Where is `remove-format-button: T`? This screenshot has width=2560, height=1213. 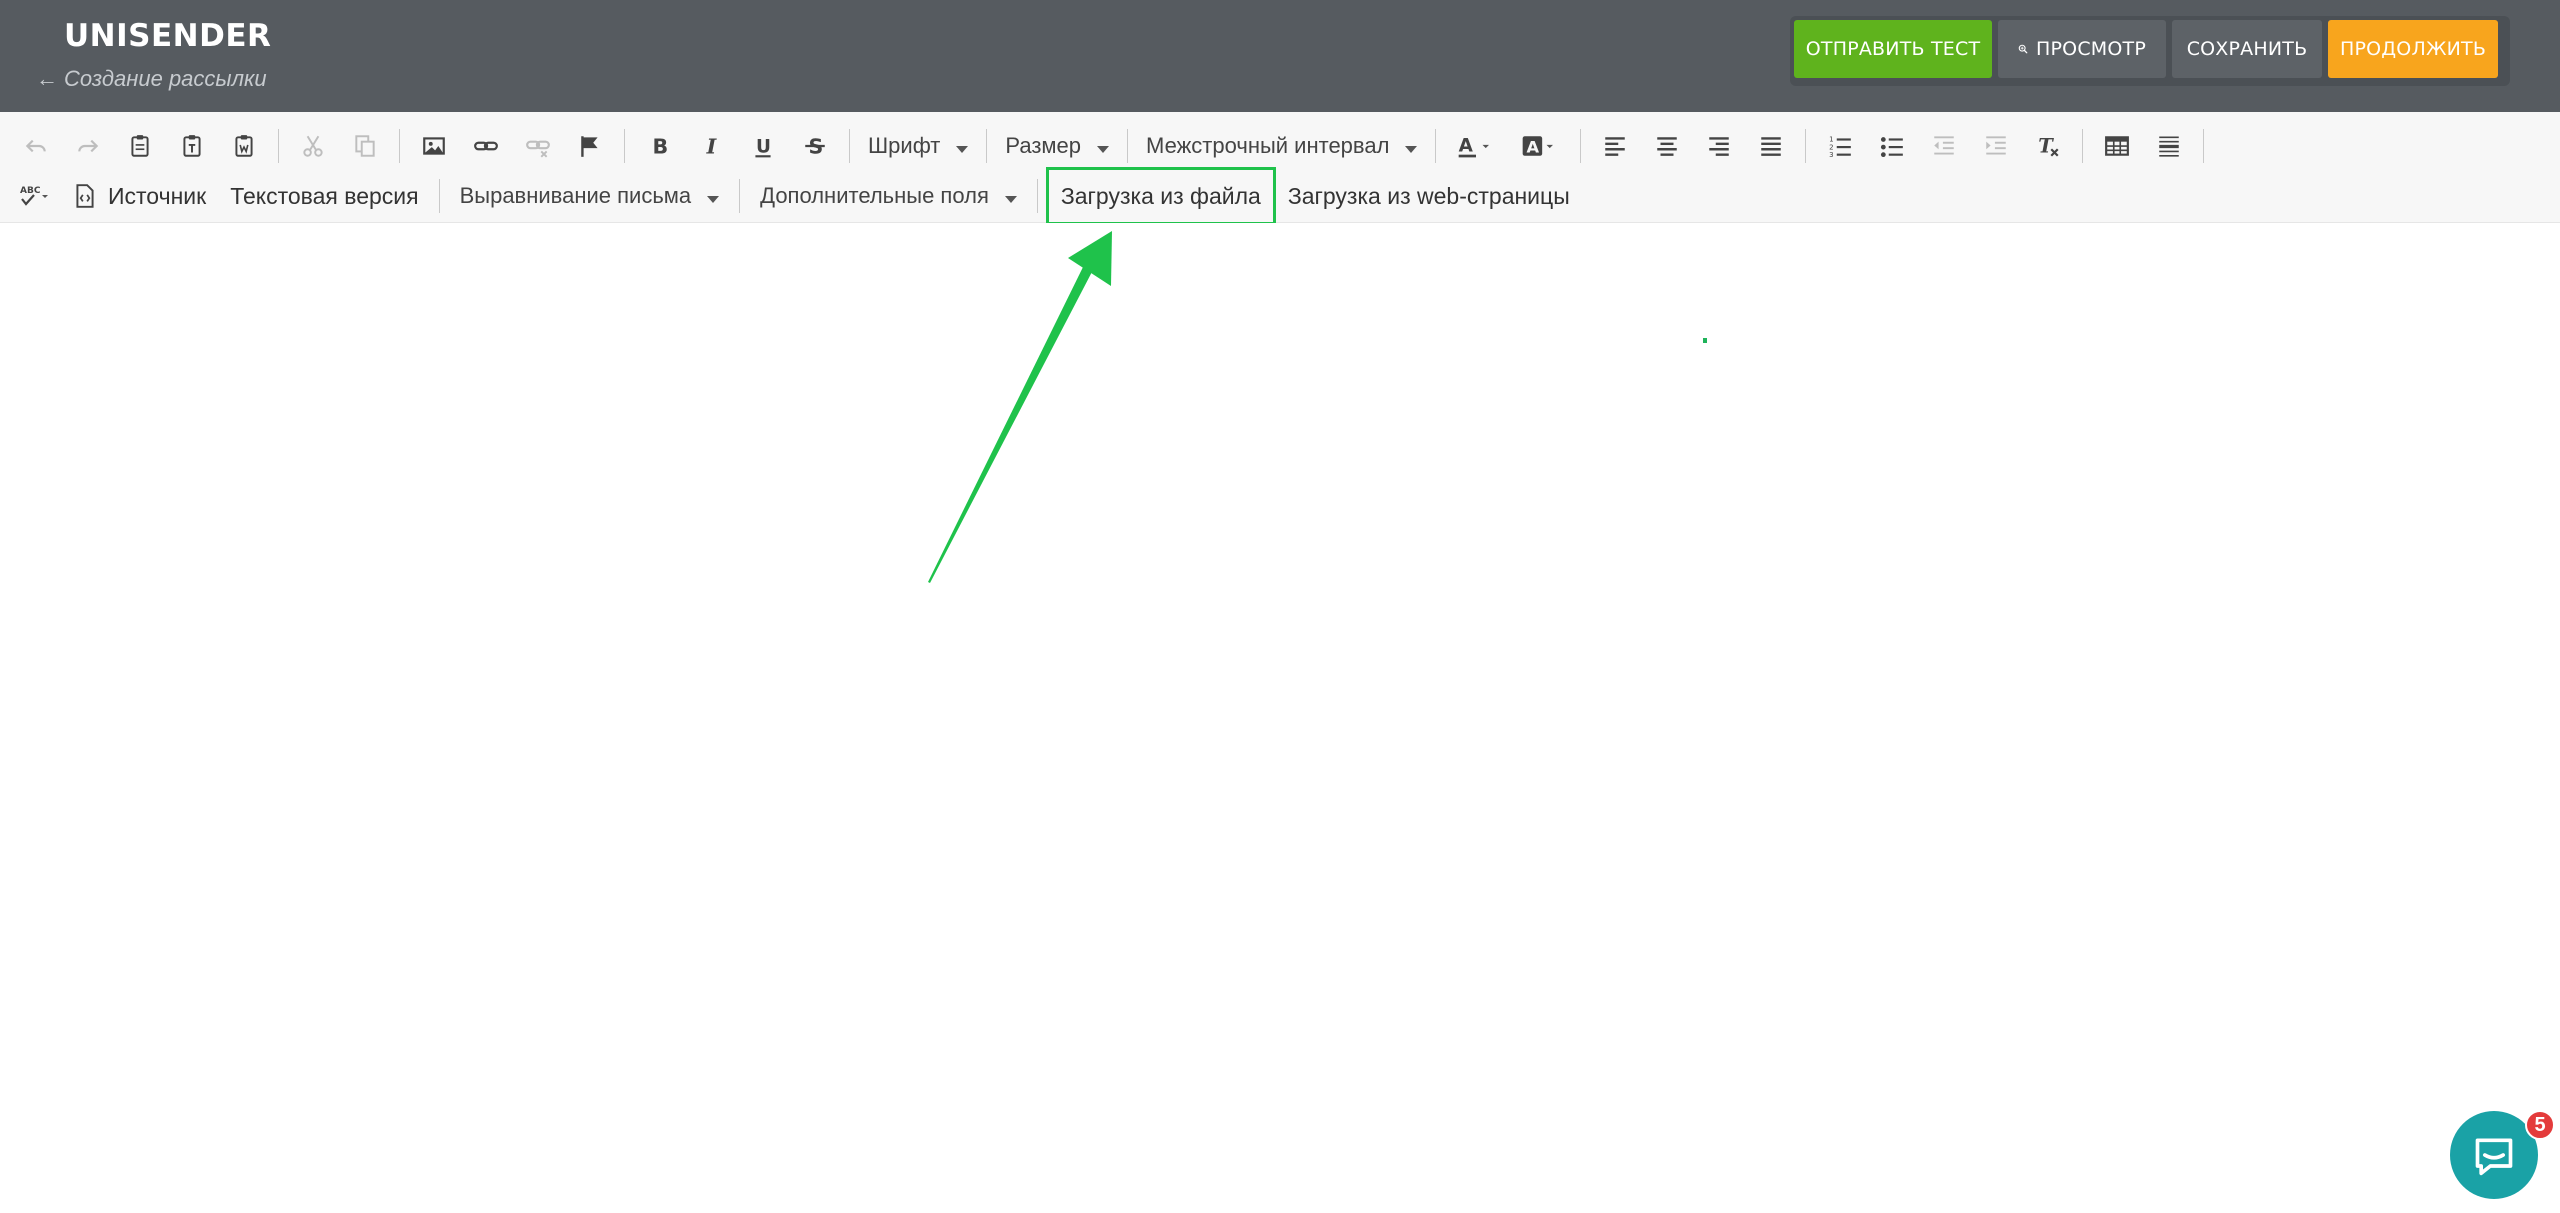
remove-format-button: T is located at coordinates (2048, 146).